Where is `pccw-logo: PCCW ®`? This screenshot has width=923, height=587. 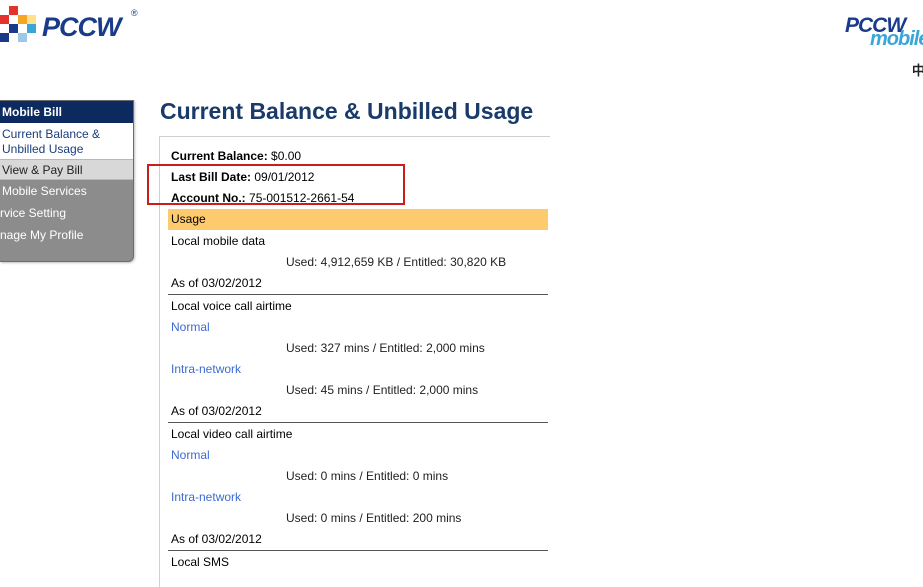
pccw-logo: PCCW ® is located at coordinates (72, 26).